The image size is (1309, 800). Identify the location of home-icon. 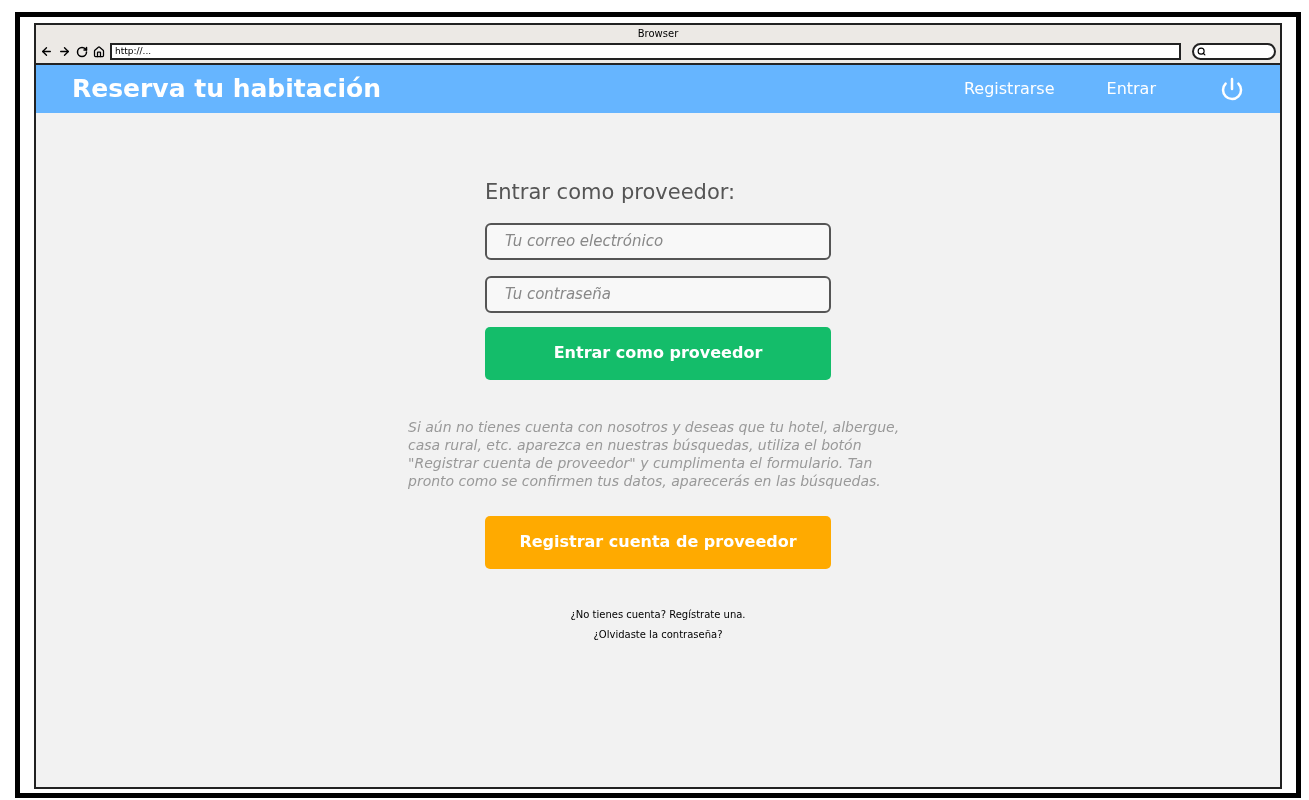
(99, 51).